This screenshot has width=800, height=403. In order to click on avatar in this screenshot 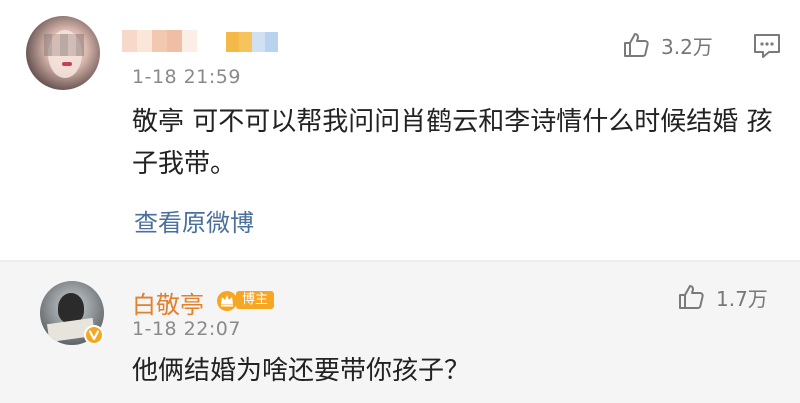, I will do `click(63, 53)`.